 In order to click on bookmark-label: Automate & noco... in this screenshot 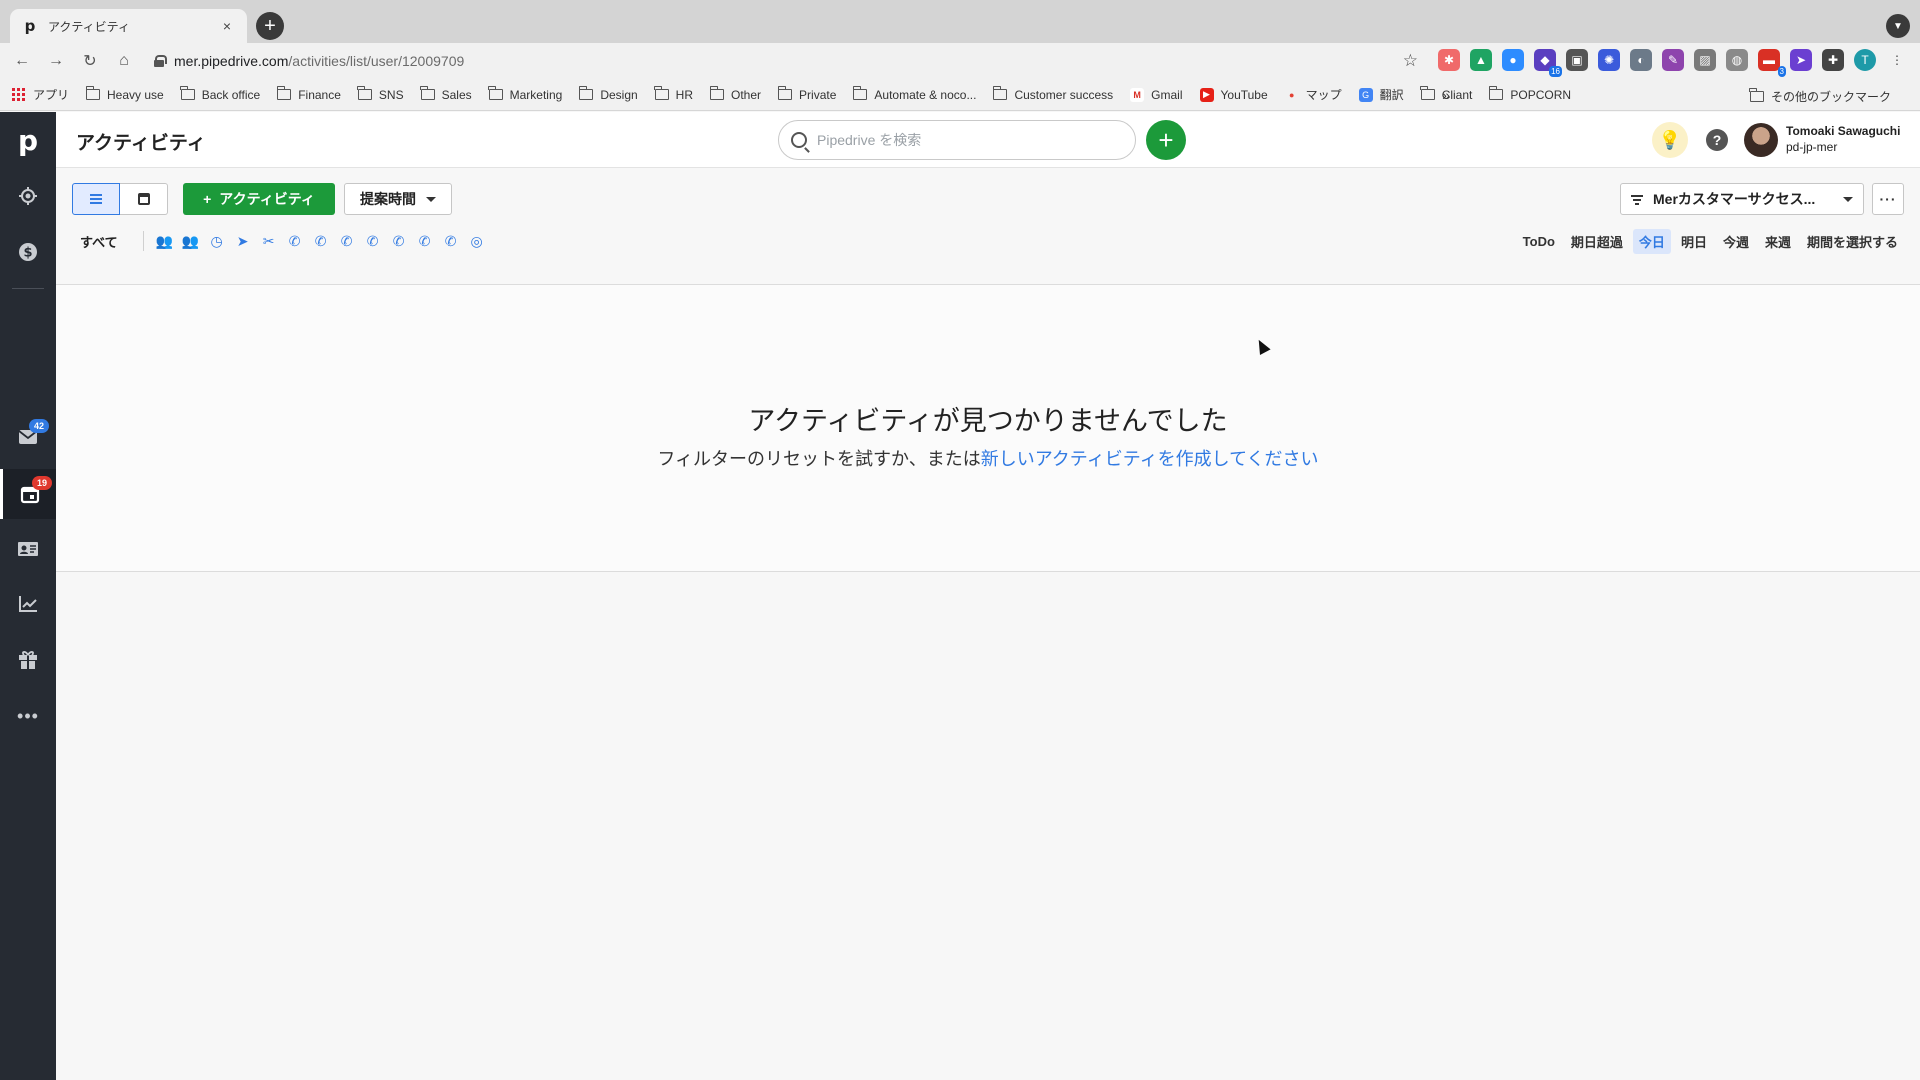, I will do `click(925, 94)`.